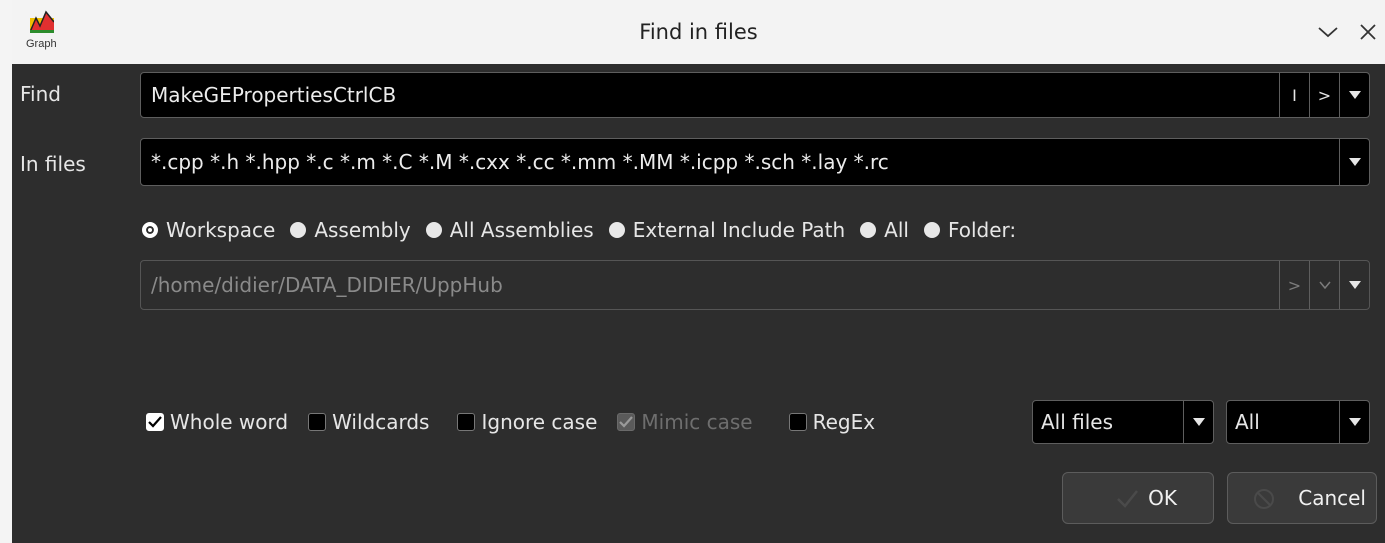 The height and width of the screenshot is (543, 1385). What do you see at coordinates (40, 94) in the screenshot?
I see `find-label: Find` at bounding box center [40, 94].